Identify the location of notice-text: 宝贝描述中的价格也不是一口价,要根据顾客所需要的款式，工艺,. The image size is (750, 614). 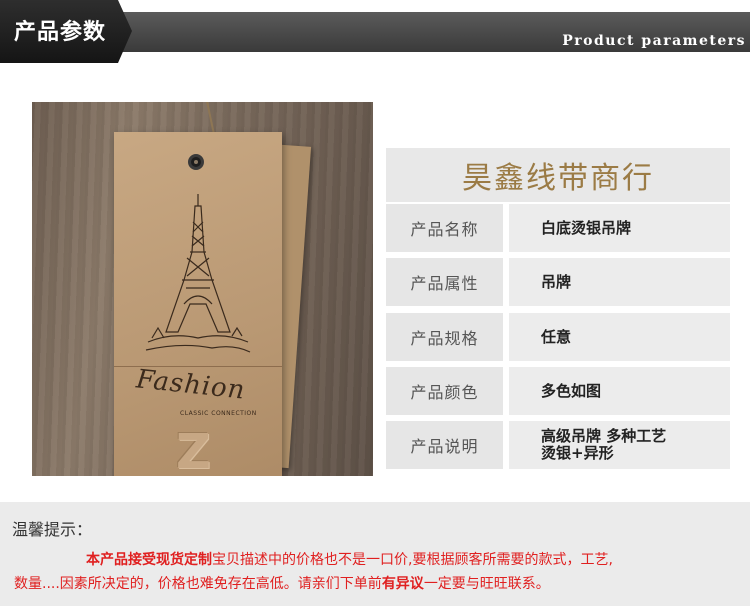
(412, 560).